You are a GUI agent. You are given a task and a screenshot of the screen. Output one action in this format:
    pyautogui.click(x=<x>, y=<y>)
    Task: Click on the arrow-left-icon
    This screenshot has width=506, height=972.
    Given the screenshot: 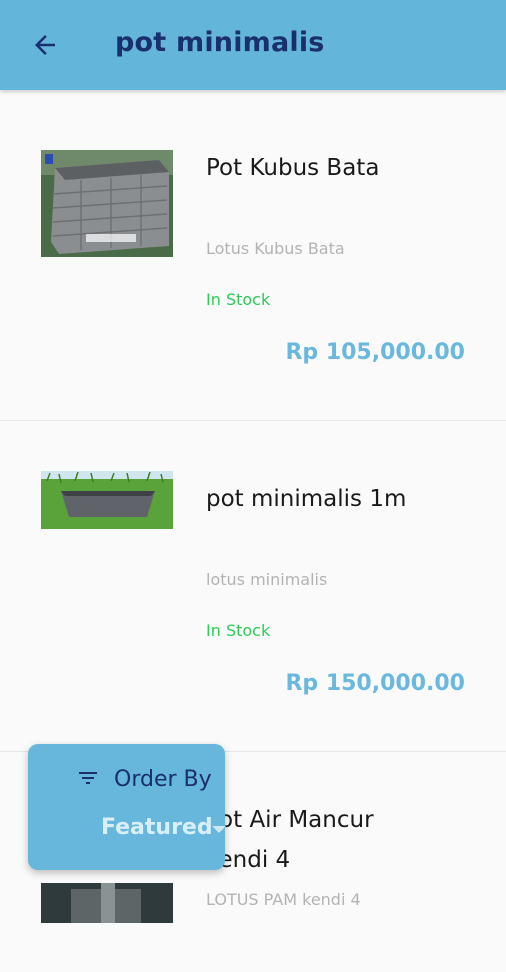 What is the action you would take?
    pyautogui.click(x=45, y=45)
    